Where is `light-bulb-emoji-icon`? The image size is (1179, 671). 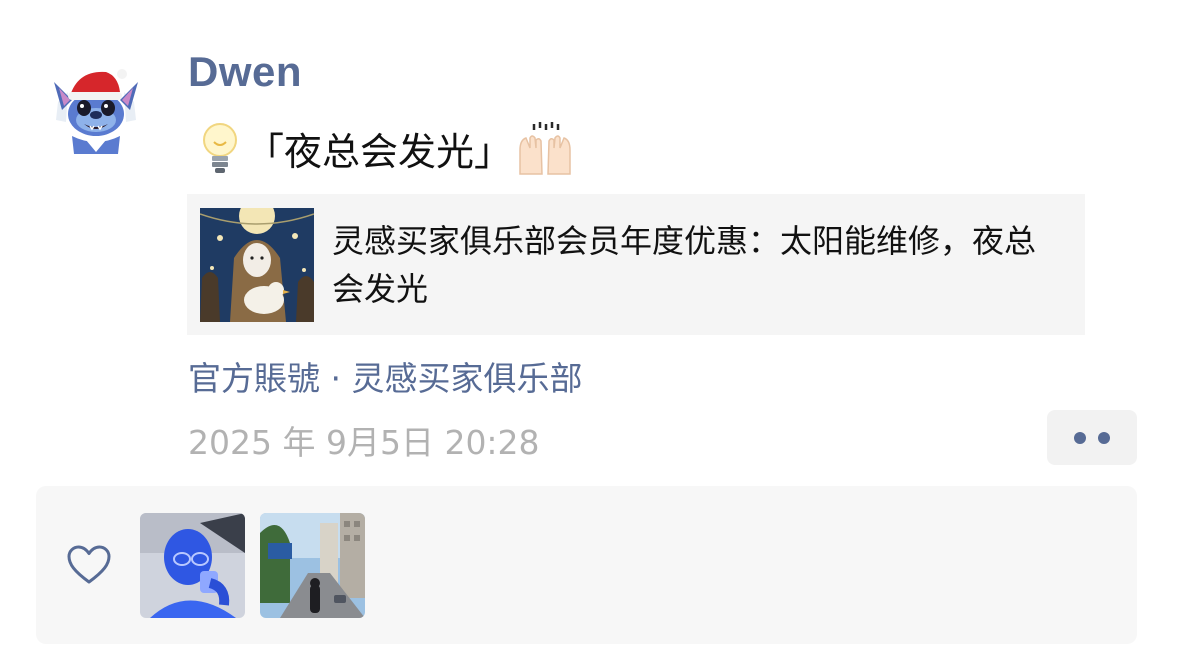 light-bulb-emoji-icon is located at coordinates (220, 148).